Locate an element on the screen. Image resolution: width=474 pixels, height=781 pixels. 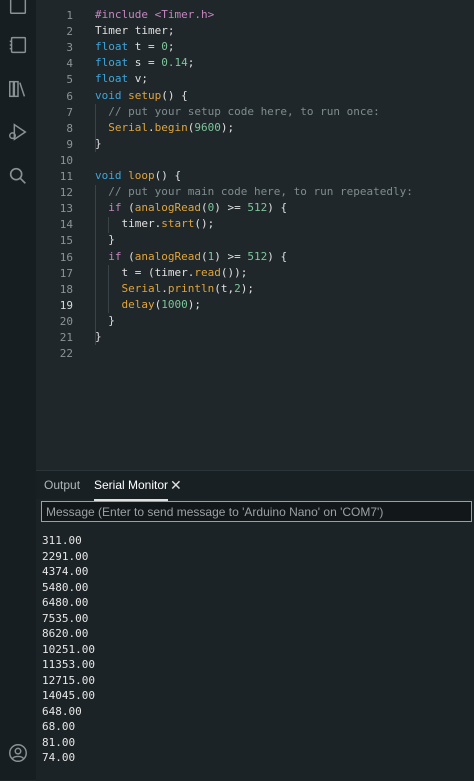
code-token: setup is located at coordinates (145, 95).